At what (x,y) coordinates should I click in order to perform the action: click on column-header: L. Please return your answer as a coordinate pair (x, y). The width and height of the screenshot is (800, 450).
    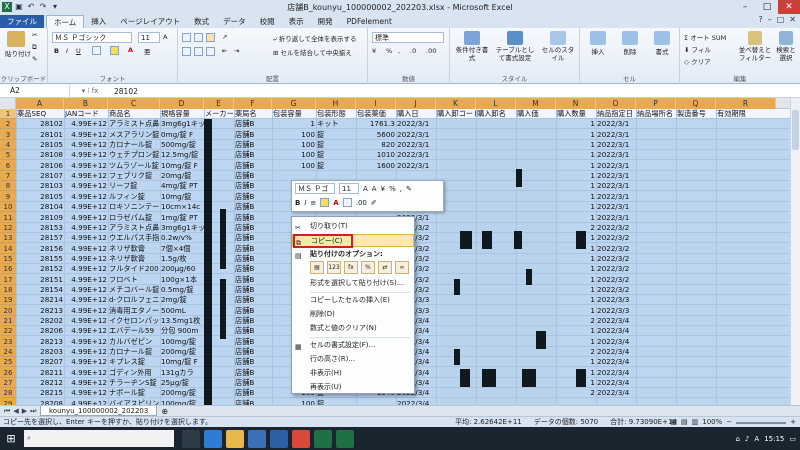
    Looking at the image, I should click on (496, 103).